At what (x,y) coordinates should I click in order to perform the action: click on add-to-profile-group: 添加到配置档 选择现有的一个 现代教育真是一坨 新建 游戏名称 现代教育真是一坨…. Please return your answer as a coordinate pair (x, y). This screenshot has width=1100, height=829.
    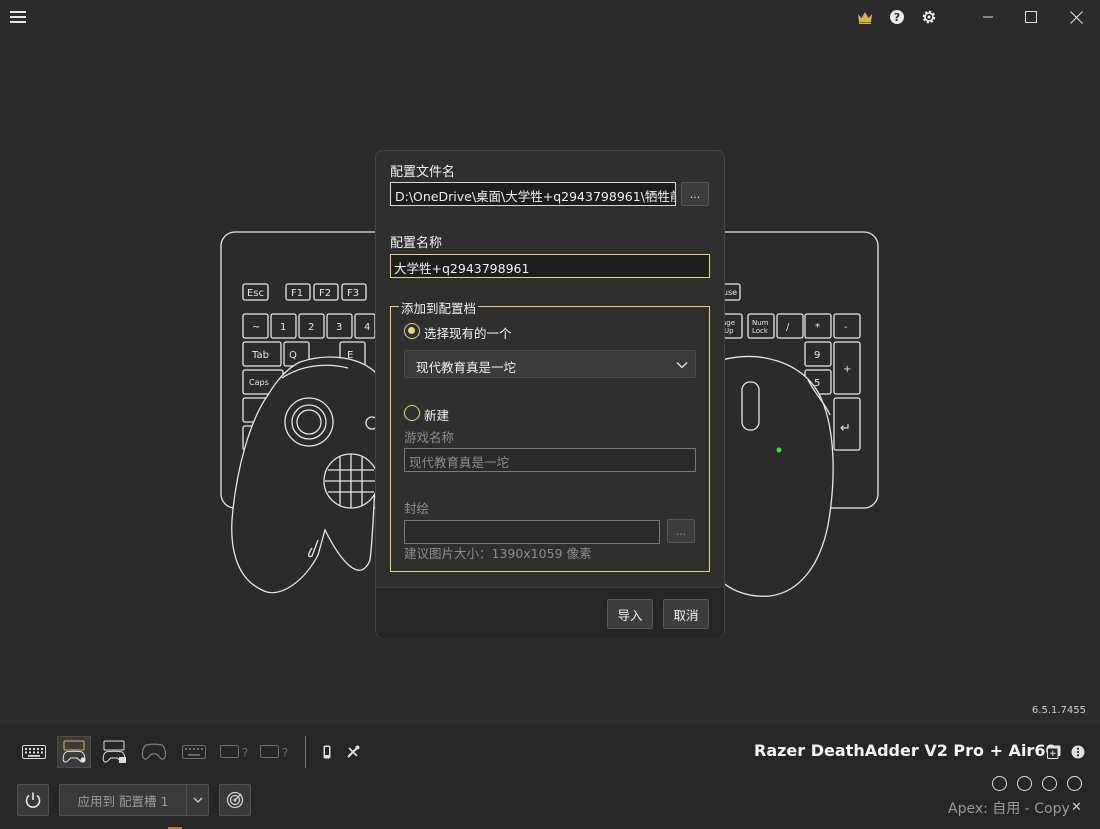
    Looking at the image, I should click on (550, 435).